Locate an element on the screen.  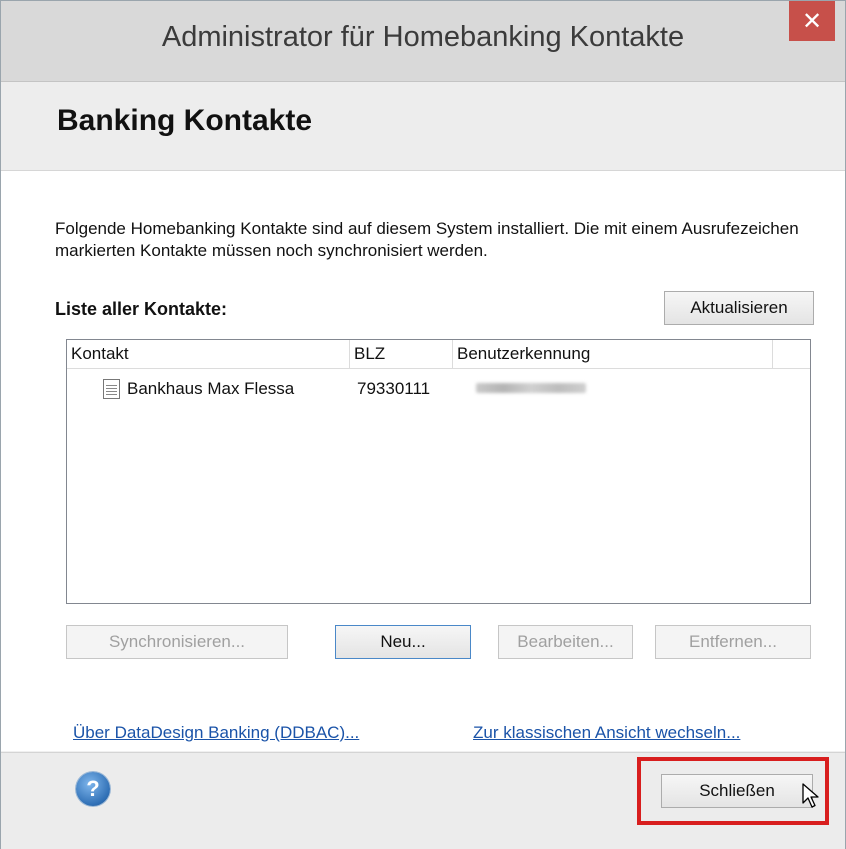
contact-name: Bankhaus Max Flessa is located at coordinates (211, 388).